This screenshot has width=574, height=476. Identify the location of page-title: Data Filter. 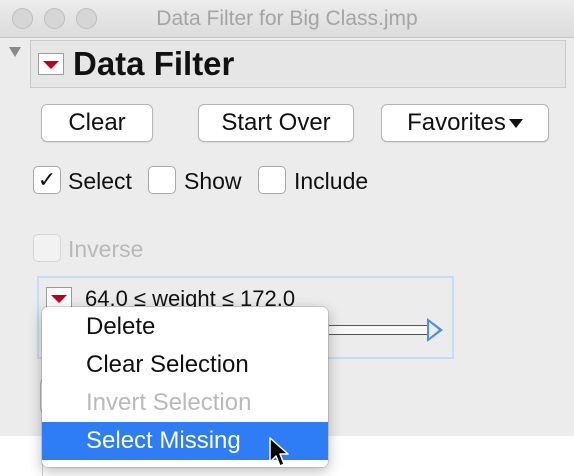
(154, 63).